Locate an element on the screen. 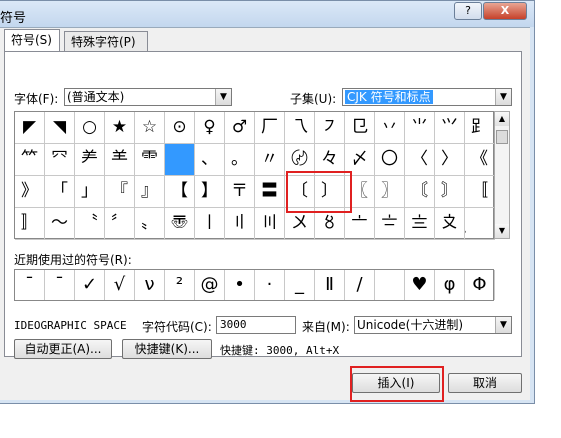  recent-symbol-cell: Φ is located at coordinates (480, 285).